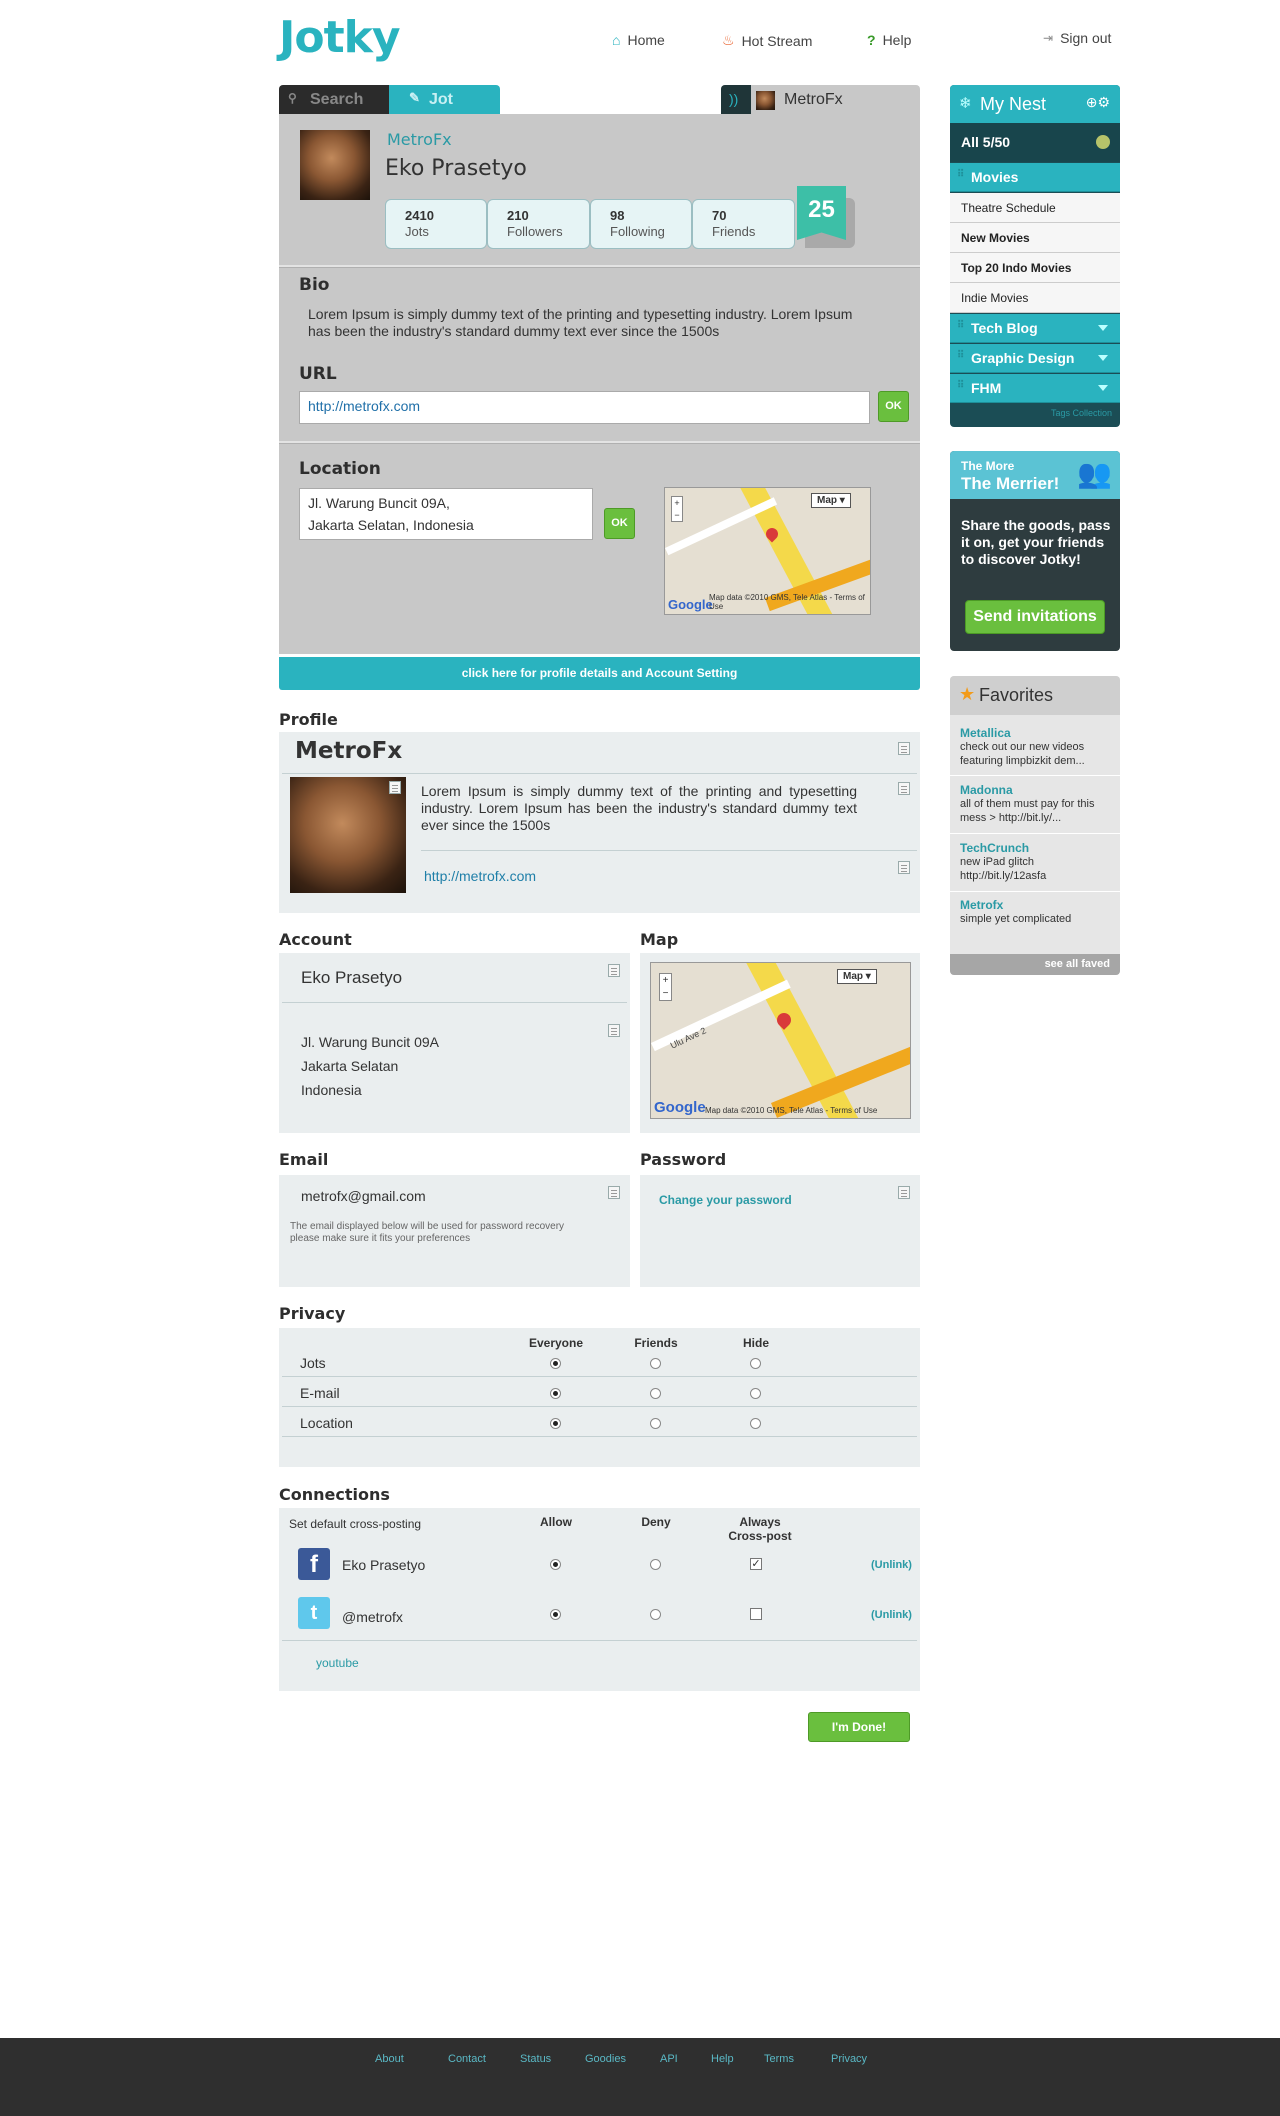 The image size is (1280, 2116). Describe the element at coordinates (1035, 208) in the screenshot. I see `nest-item: Theatre Schedule` at that location.